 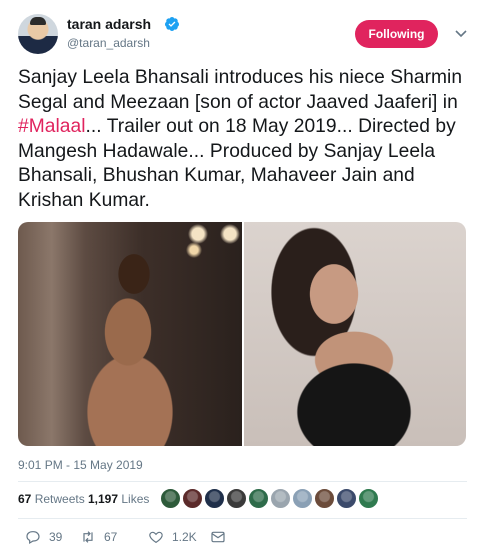 I want to click on retweet-count: 67, so click(x=111, y=537).